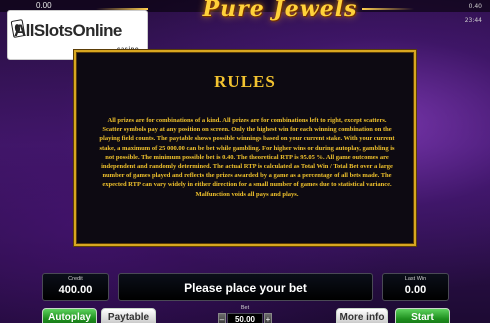 The width and height of the screenshot is (490, 323). I want to click on credit-value: 400.00, so click(75, 290).